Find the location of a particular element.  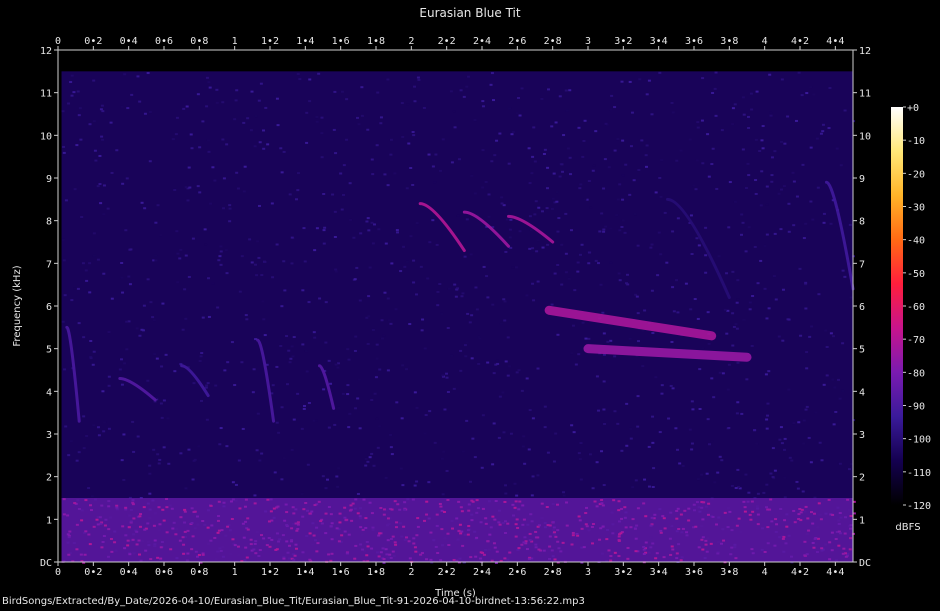

x-tick-label: 1 is located at coordinates (235, 572).